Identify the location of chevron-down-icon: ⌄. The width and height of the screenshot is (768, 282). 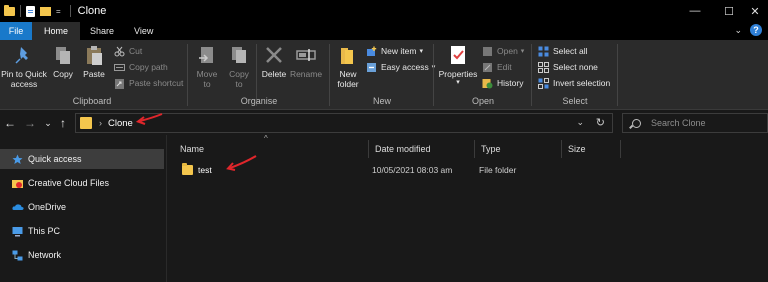
(48, 122).